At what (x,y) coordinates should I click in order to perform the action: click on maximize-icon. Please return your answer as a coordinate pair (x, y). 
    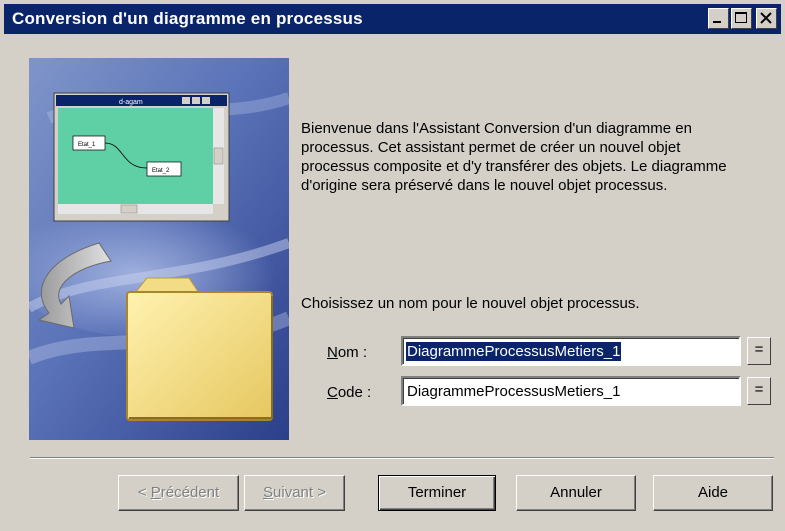
    Looking at the image, I should click on (741, 17).